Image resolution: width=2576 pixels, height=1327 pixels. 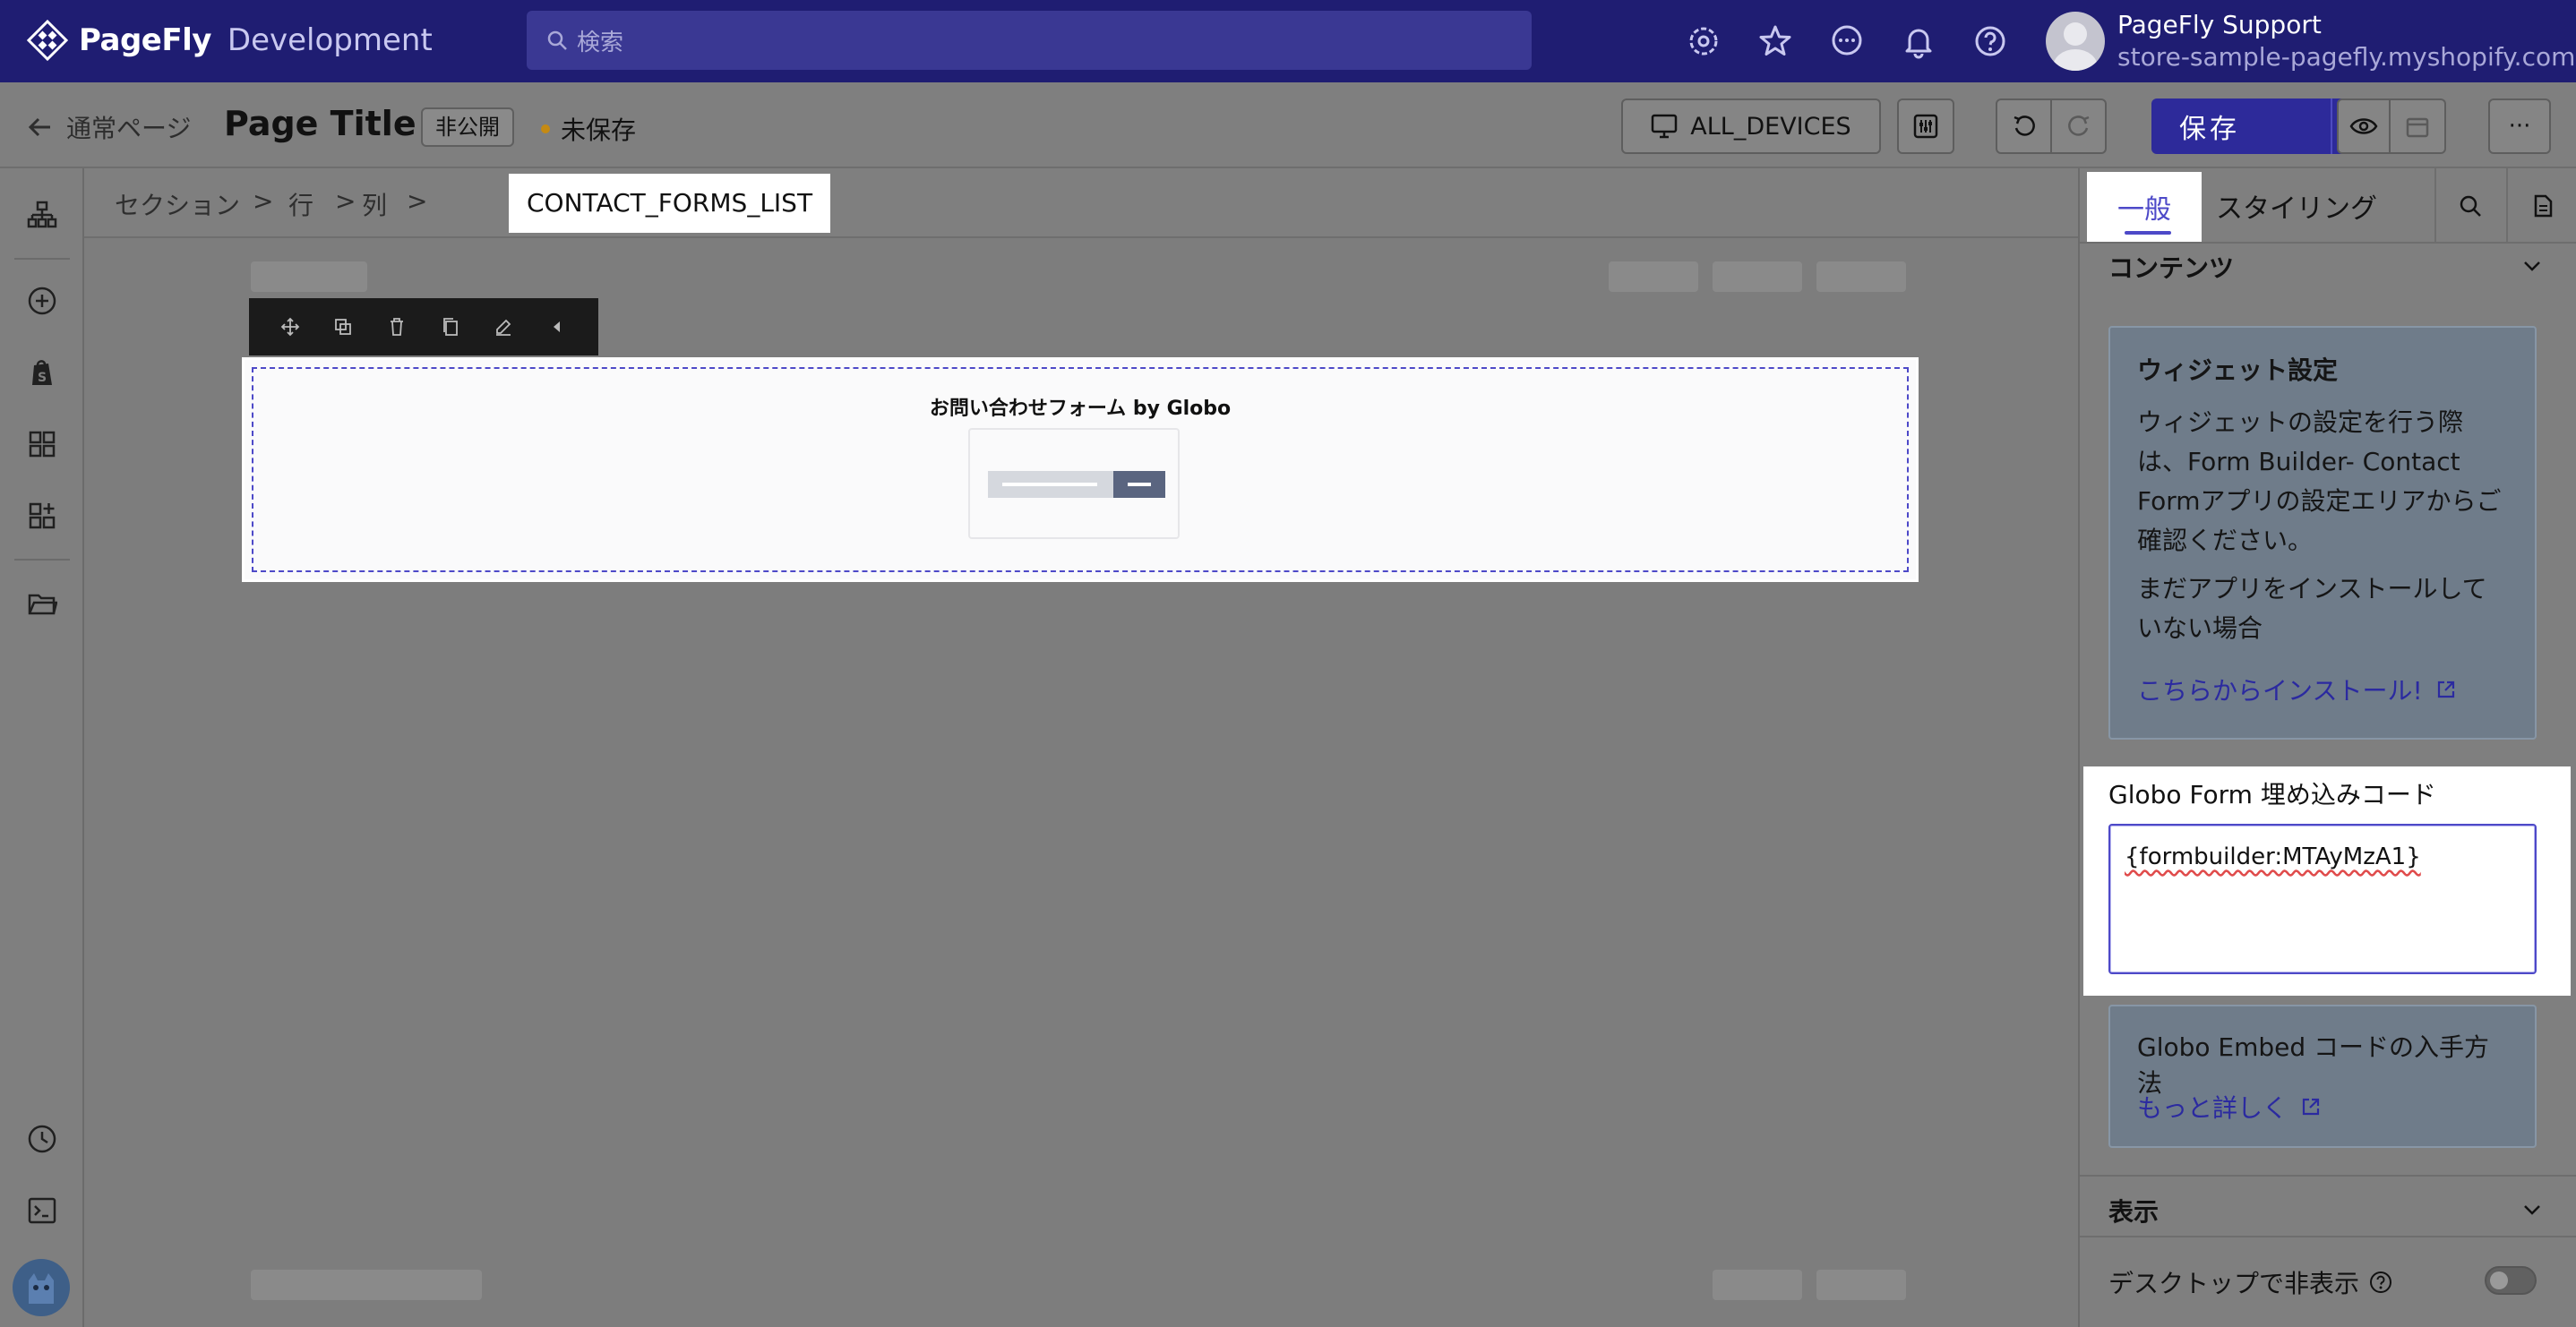 What do you see at coordinates (557, 327) in the screenshot?
I see `collapse-icon` at bounding box center [557, 327].